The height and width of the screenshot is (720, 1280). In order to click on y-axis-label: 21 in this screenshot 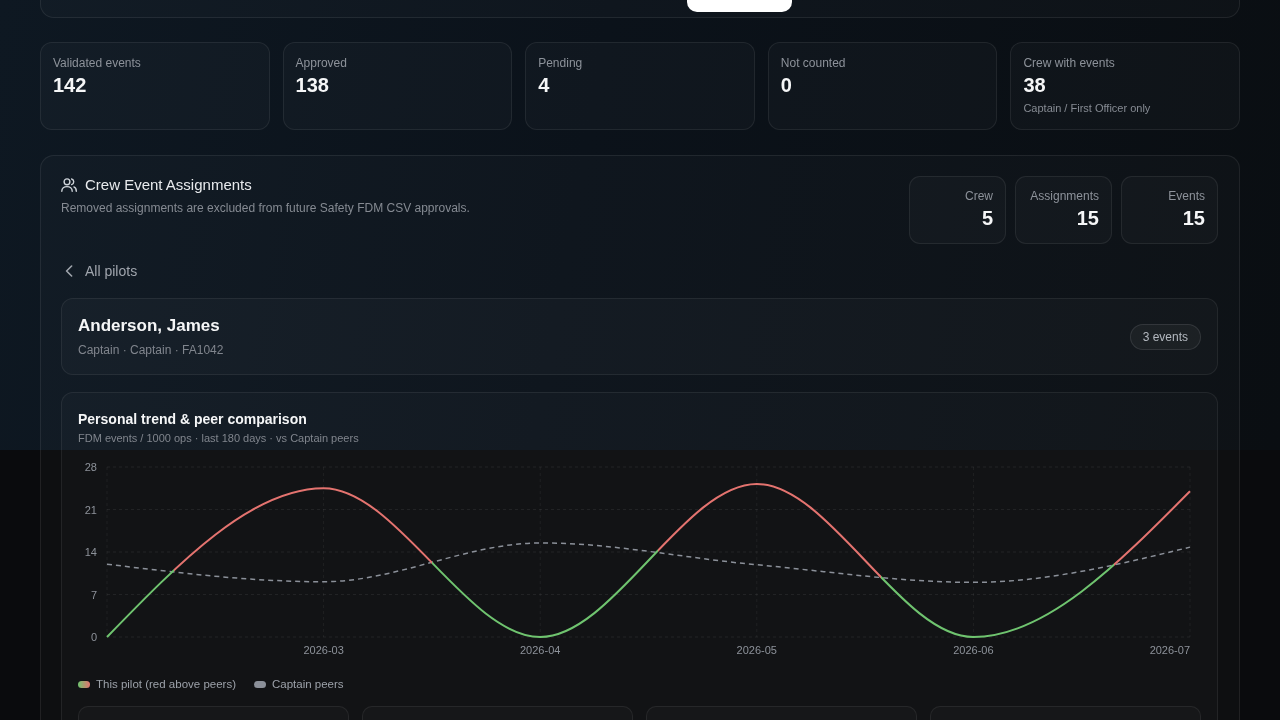, I will do `click(90, 509)`.